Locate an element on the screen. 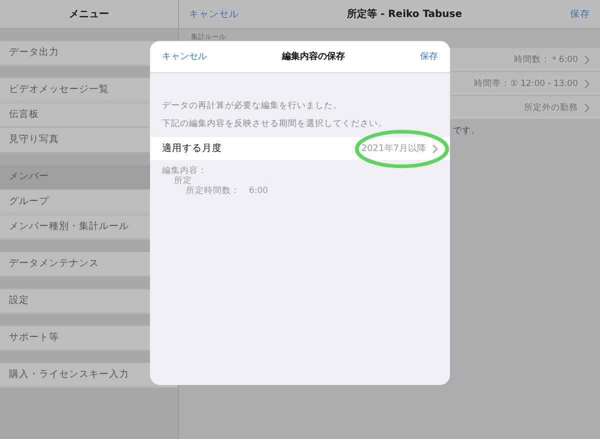 The width and height of the screenshot is (600, 439). cancel-button: キャンセル is located at coordinates (214, 14).